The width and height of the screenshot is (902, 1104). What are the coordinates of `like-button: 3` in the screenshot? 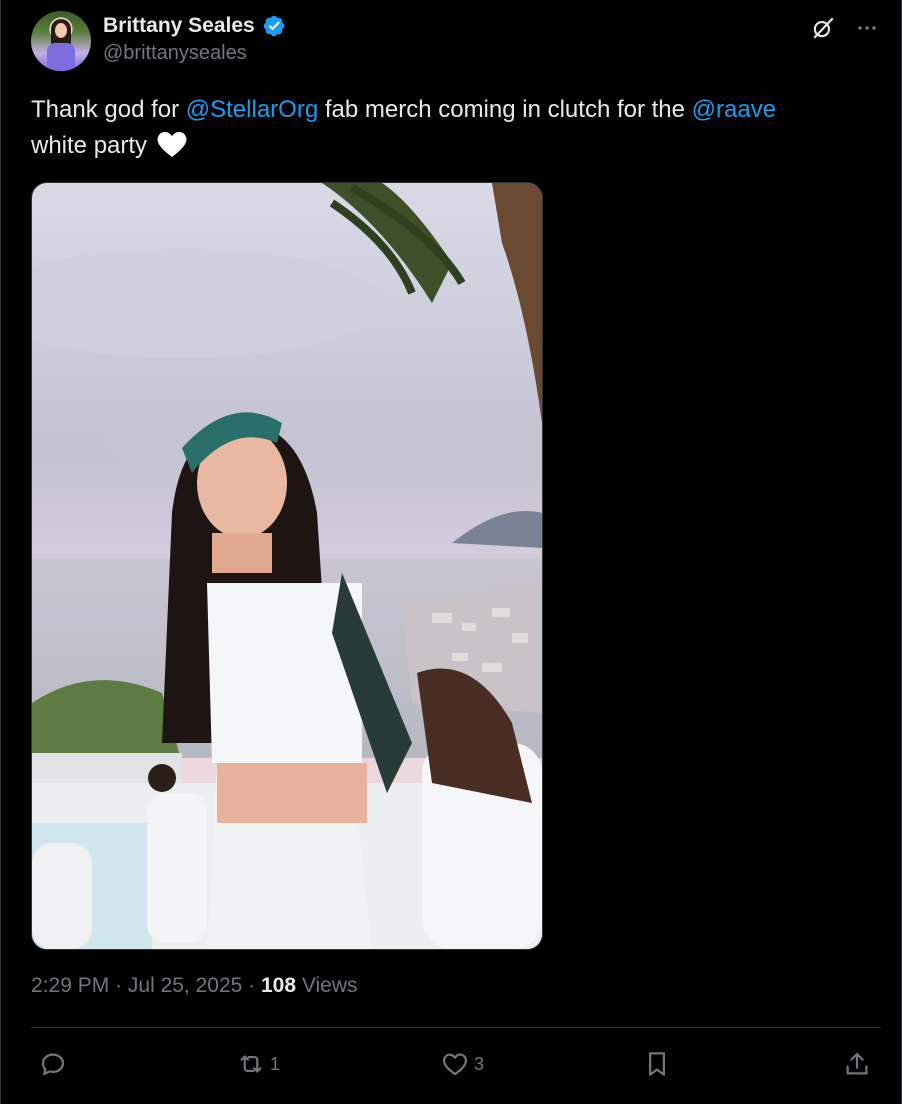 It's located at (462, 1064).